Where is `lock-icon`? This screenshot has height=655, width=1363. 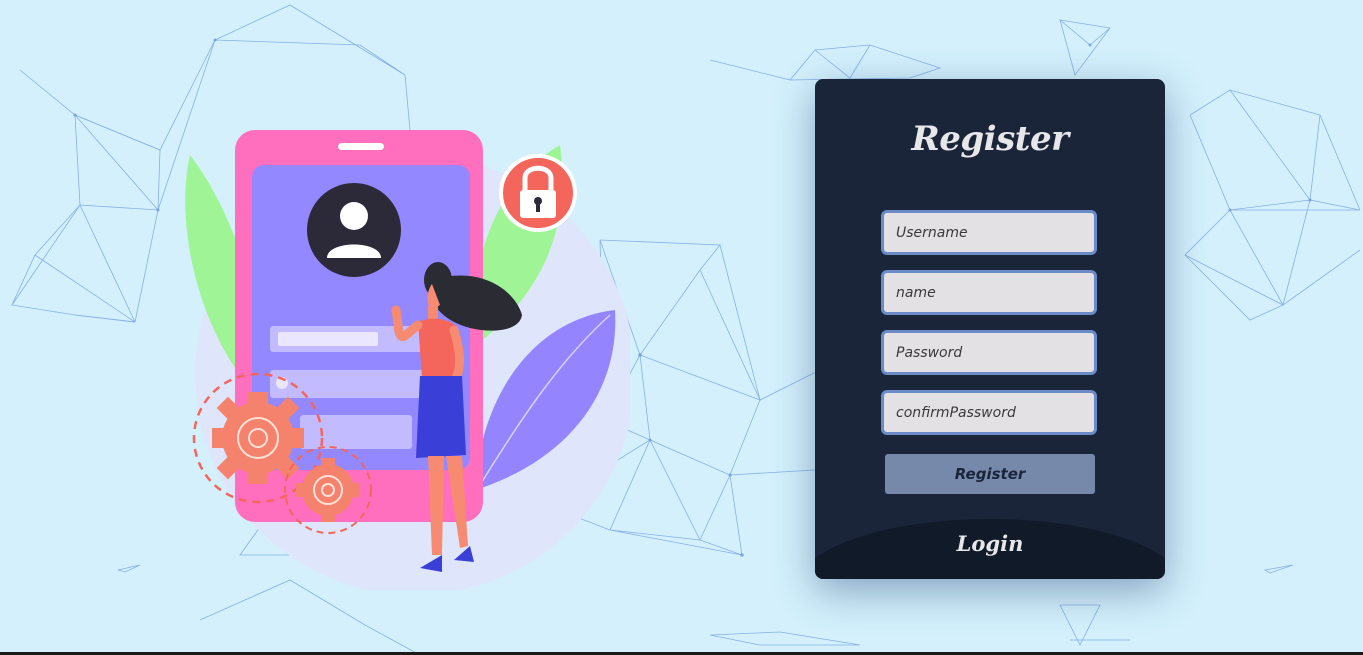
lock-icon is located at coordinates (538, 193).